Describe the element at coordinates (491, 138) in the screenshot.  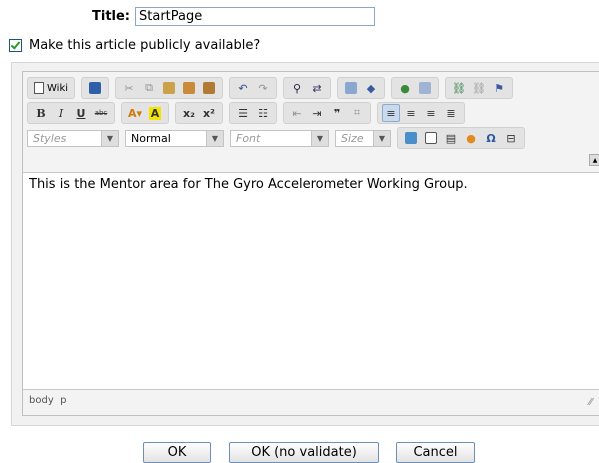
I see `special-char-icon: Ω` at that location.